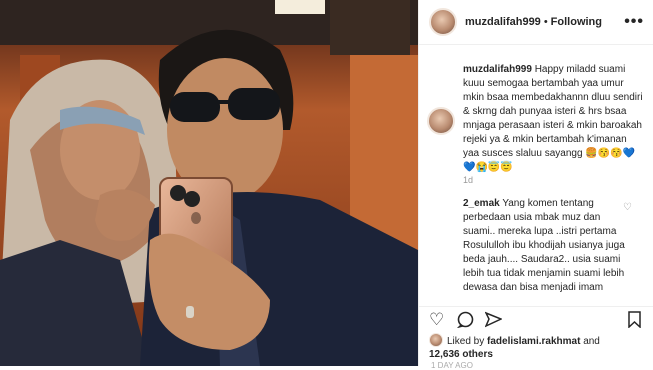 The image size is (653, 370). Describe the element at coordinates (634, 321) in the screenshot. I see `bookmark-icon` at that location.